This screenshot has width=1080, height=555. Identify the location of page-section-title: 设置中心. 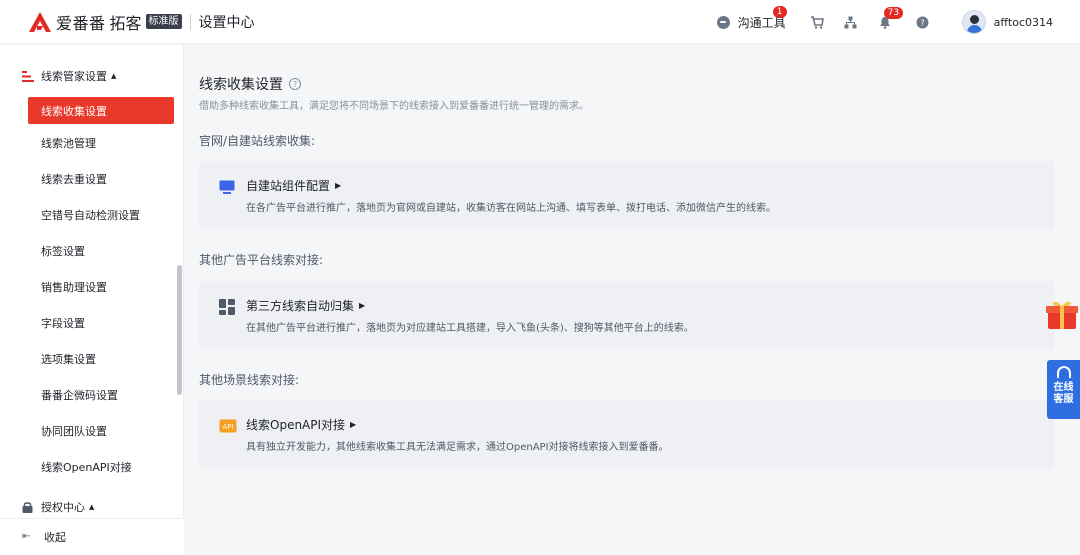
(226, 22).